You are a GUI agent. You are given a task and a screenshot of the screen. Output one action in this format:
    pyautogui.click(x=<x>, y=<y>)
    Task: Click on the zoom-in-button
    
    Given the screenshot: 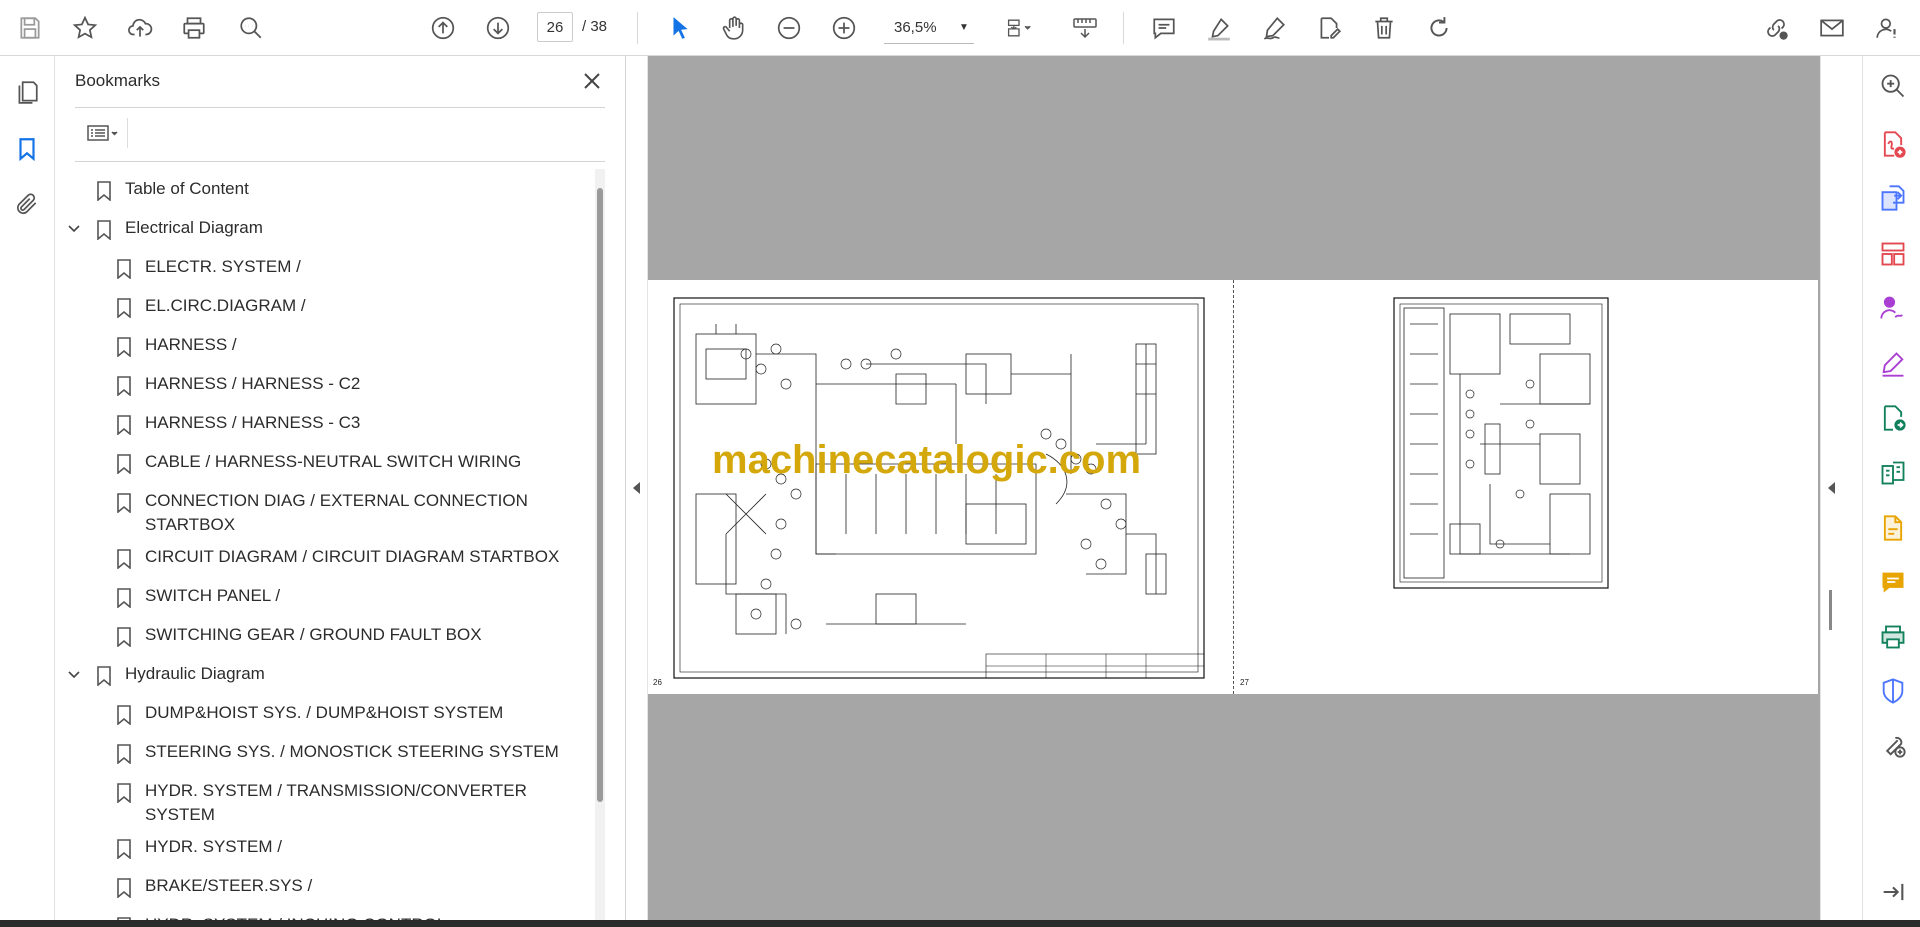 What is the action you would take?
    pyautogui.click(x=844, y=28)
    